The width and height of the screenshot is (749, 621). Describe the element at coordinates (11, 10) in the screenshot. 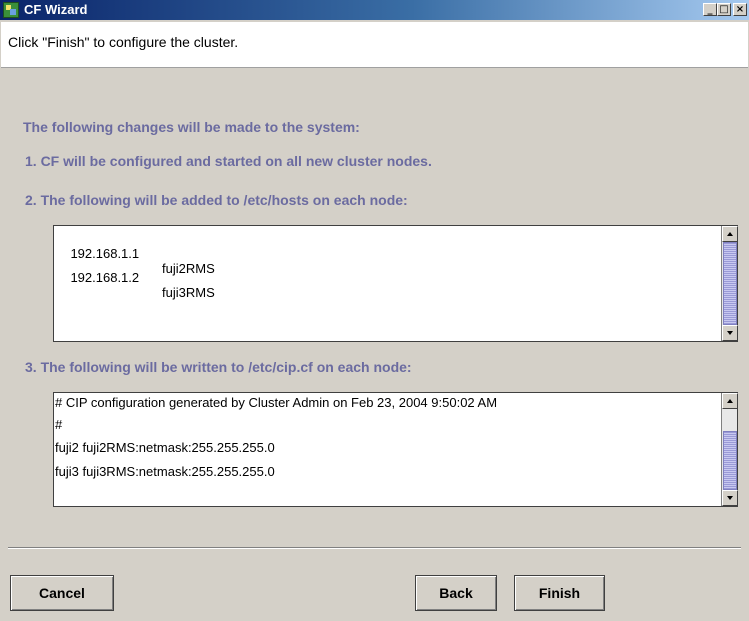

I see `app-icon` at that location.